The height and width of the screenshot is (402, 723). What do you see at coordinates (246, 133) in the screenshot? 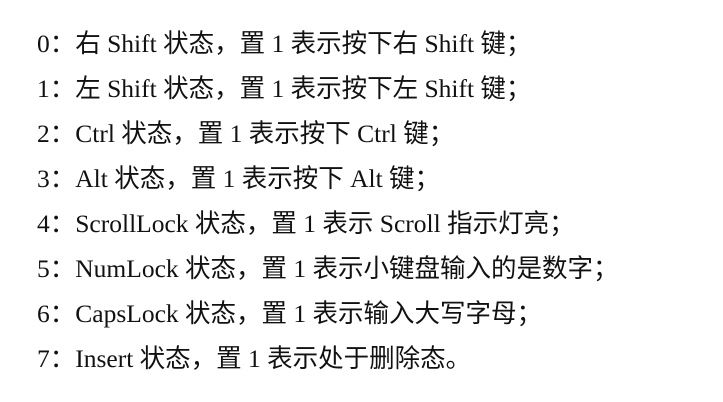
I see `bit-2-description: 2：Ctrl 状态，置 1 表示按下 Ctrl 键；` at bounding box center [246, 133].